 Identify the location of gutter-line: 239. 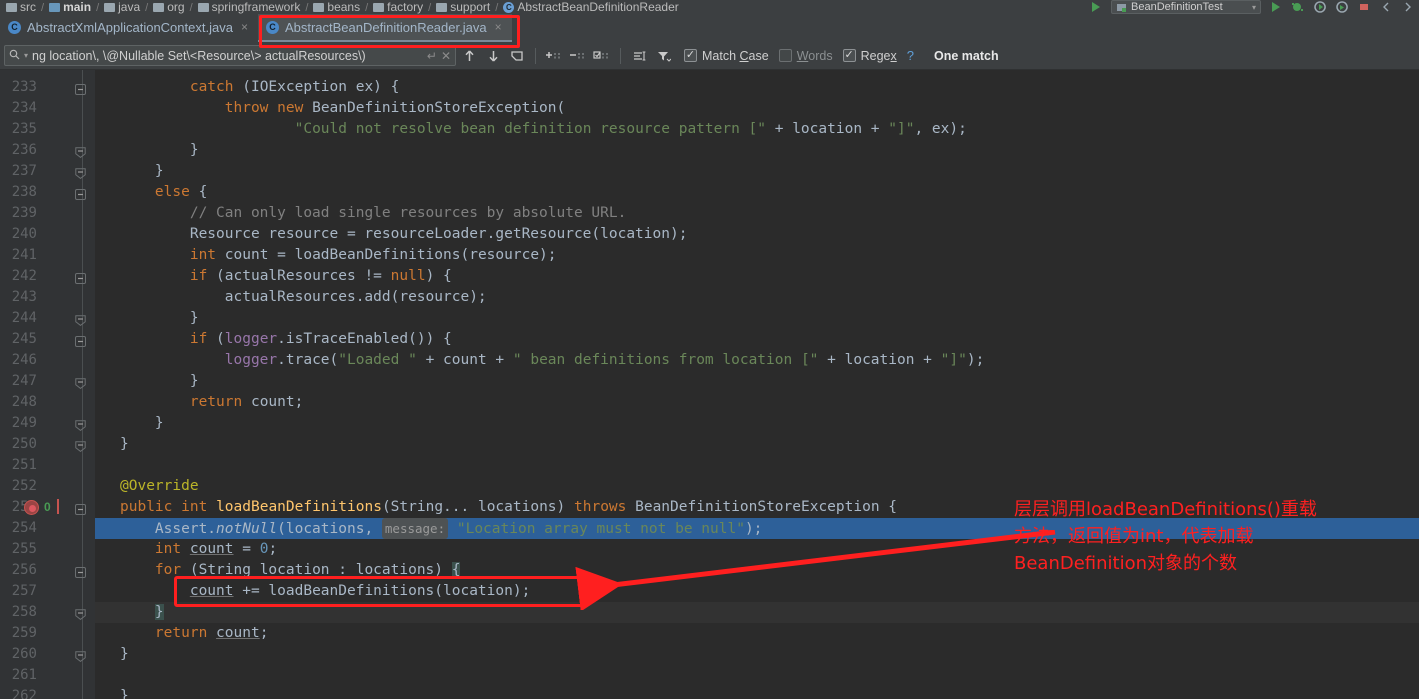
(47, 213).